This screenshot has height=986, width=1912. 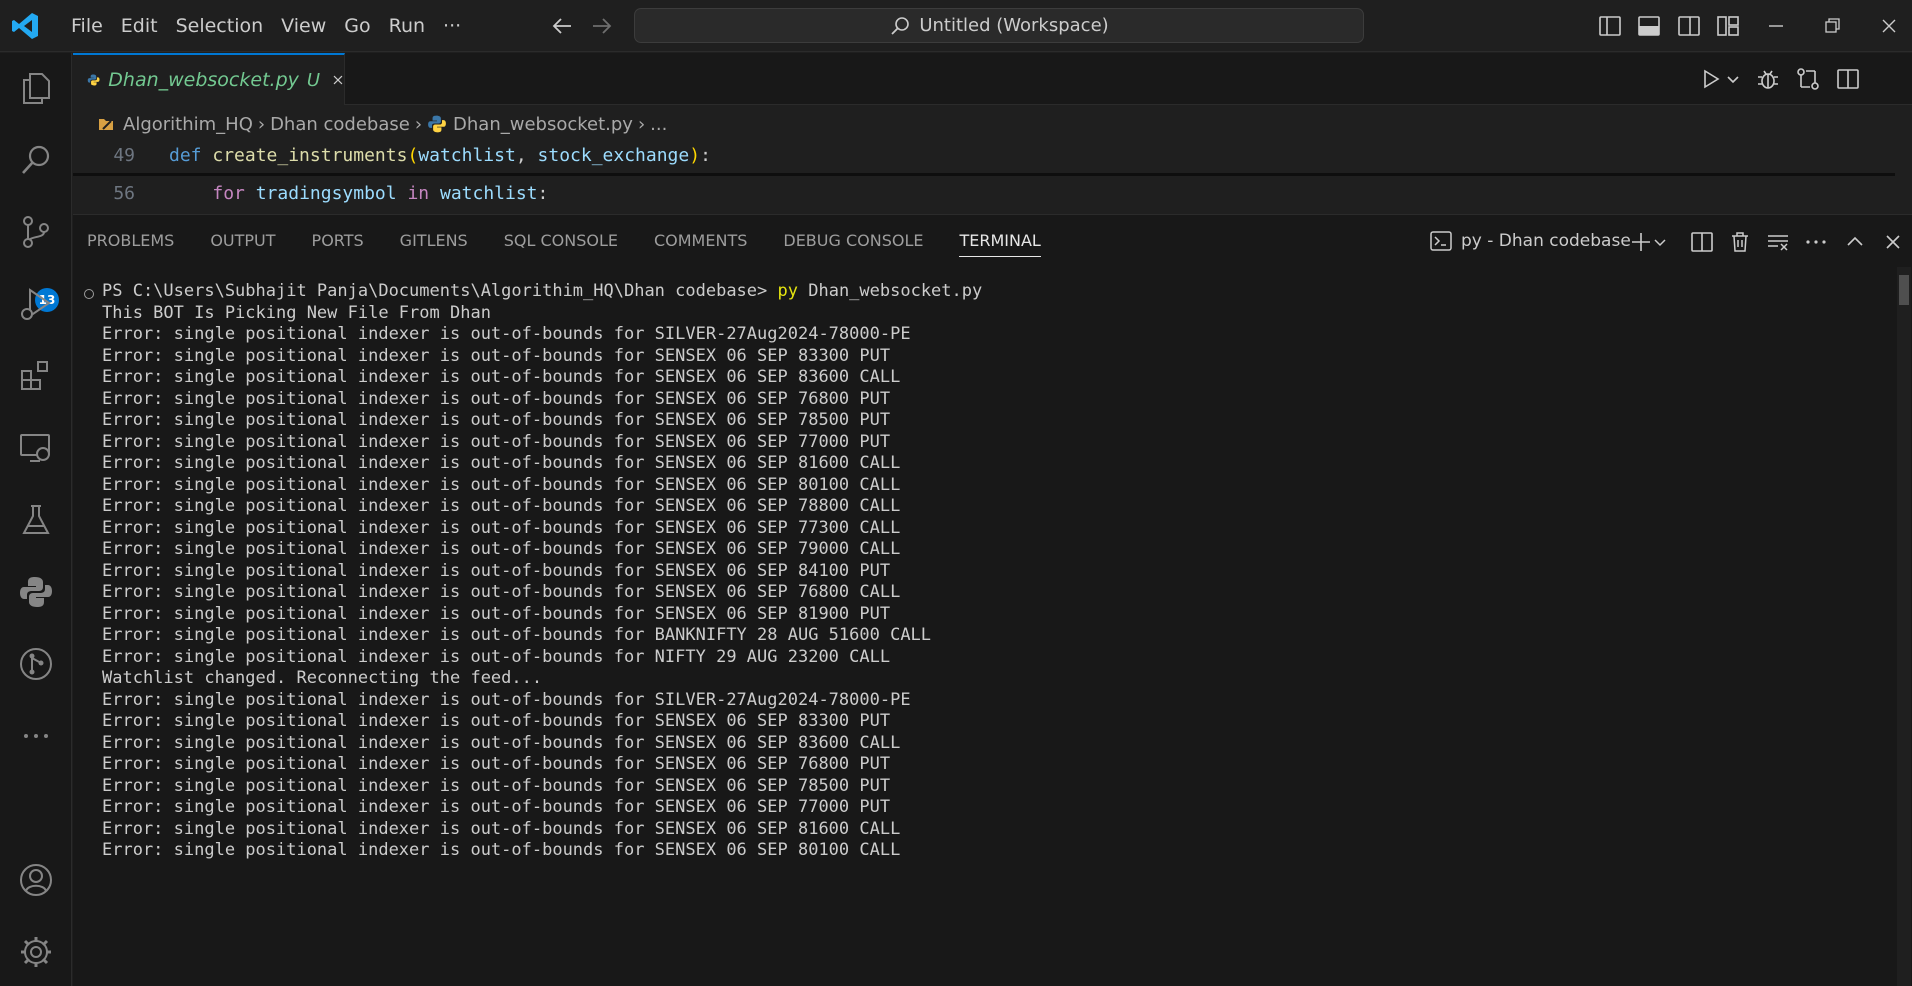 I want to click on paren: ), so click(x=695, y=155).